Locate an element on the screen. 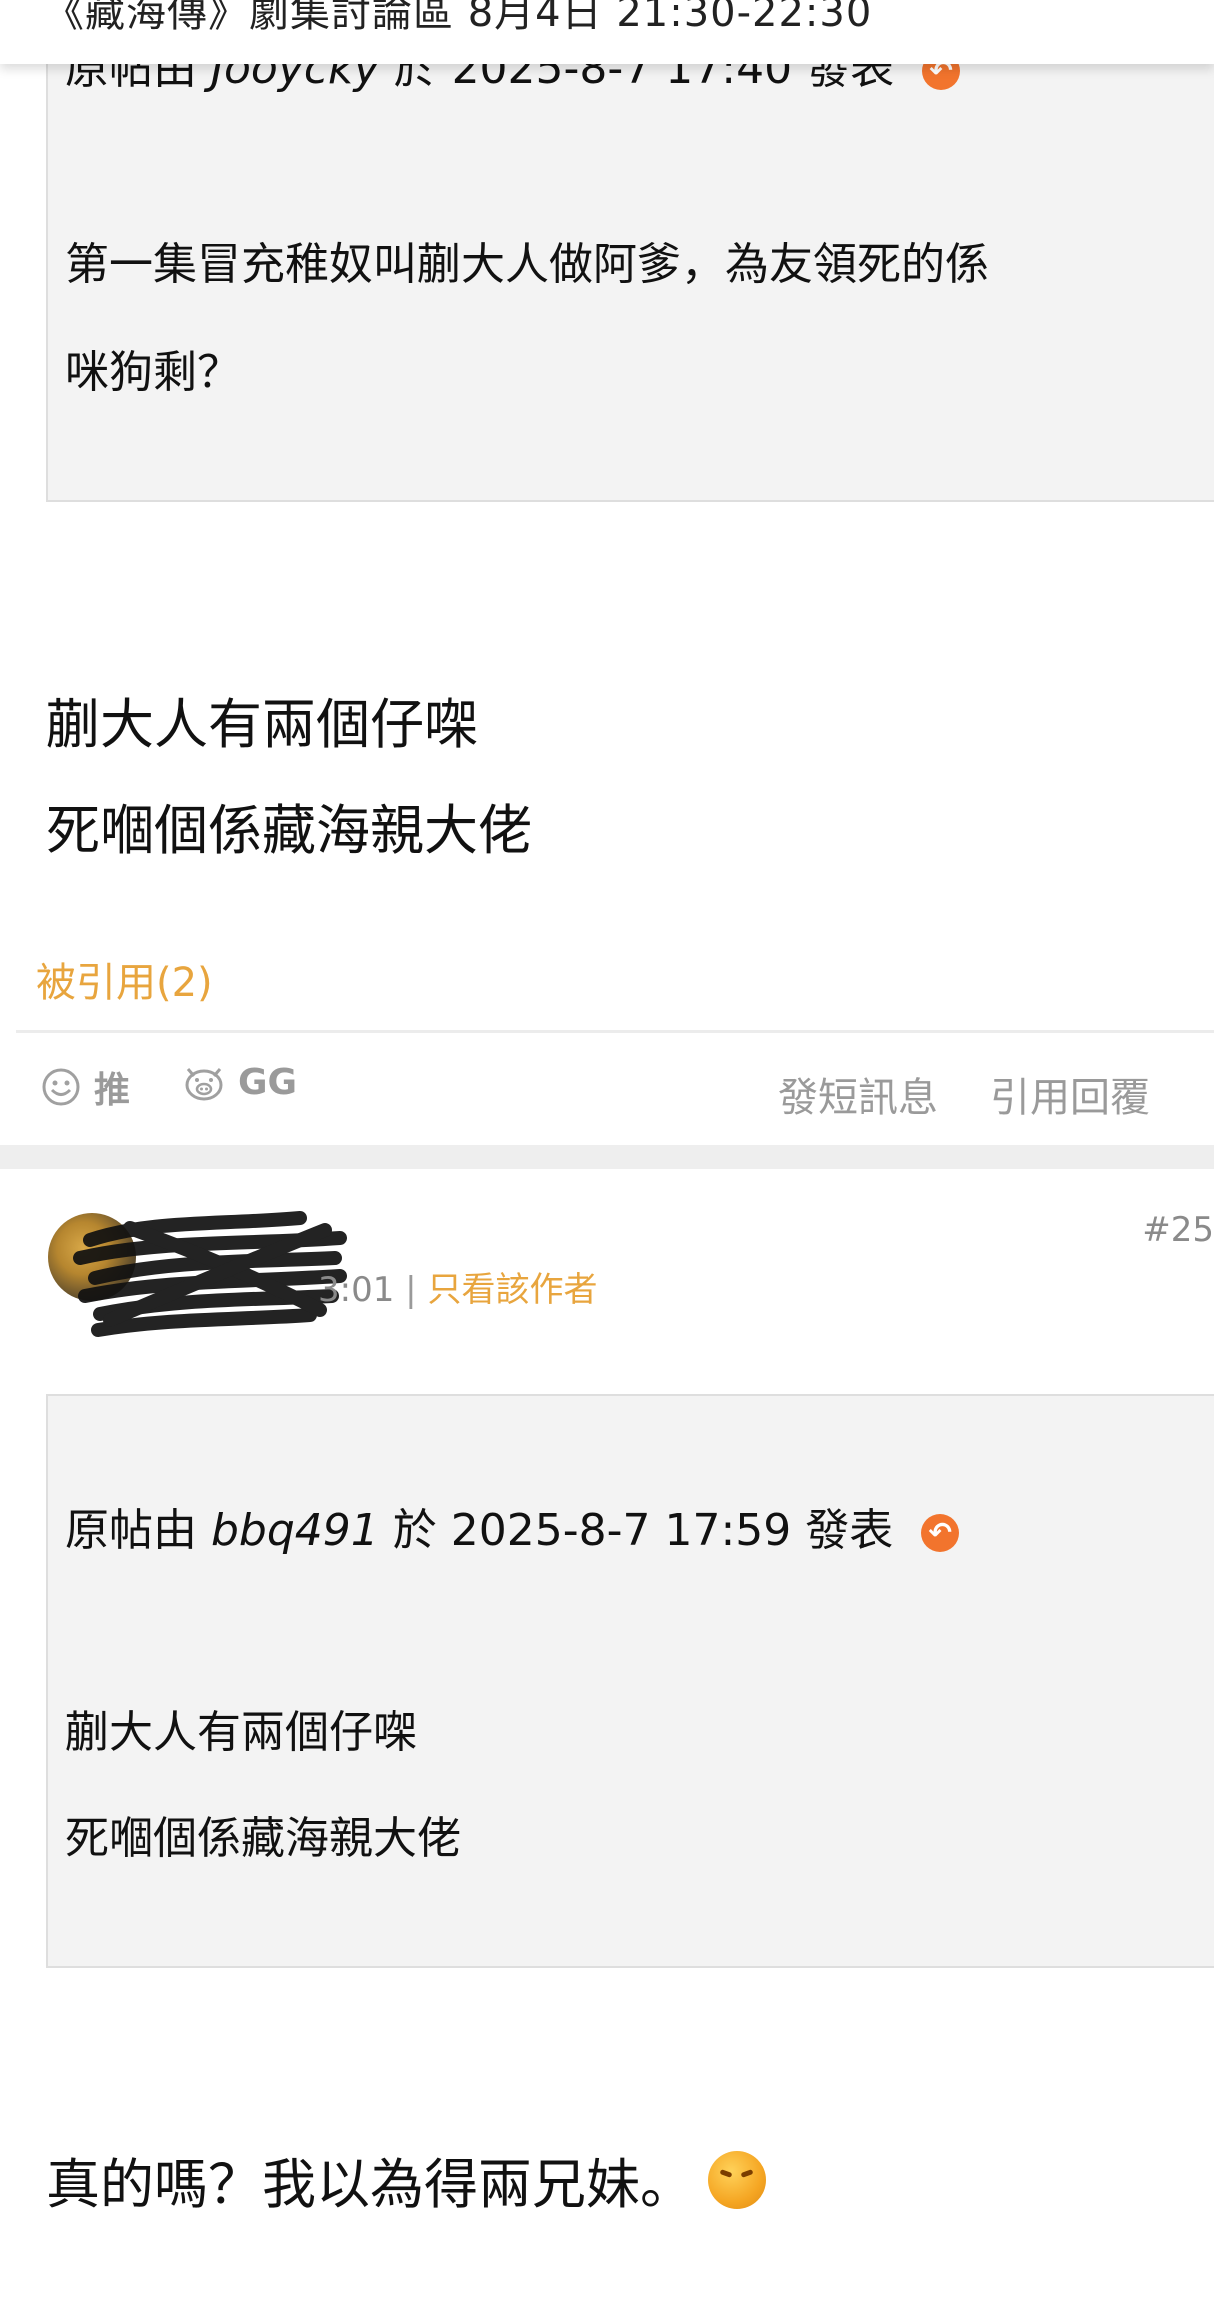 The width and height of the screenshot is (1214, 2298). post-separator is located at coordinates (607, 1157).